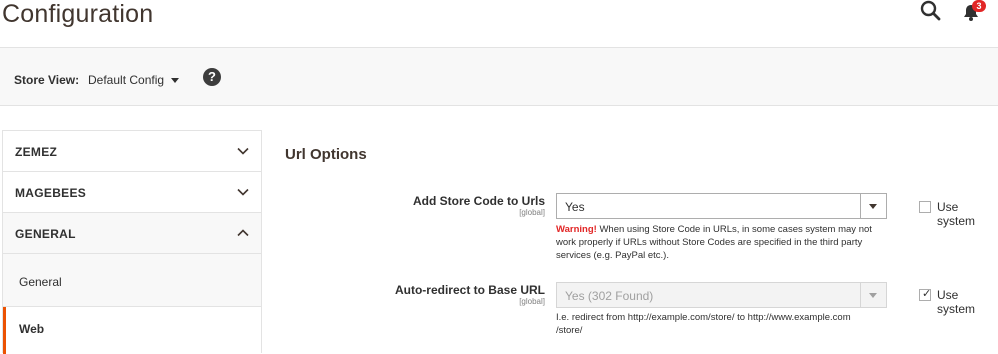 The width and height of the screenshot is (998, 354). What do you see at coordinates (469, 290) in the screenshot?
I see `field-label-auto-redirect: Auto-redirect to Base URL` at bounding box center [469, 290].